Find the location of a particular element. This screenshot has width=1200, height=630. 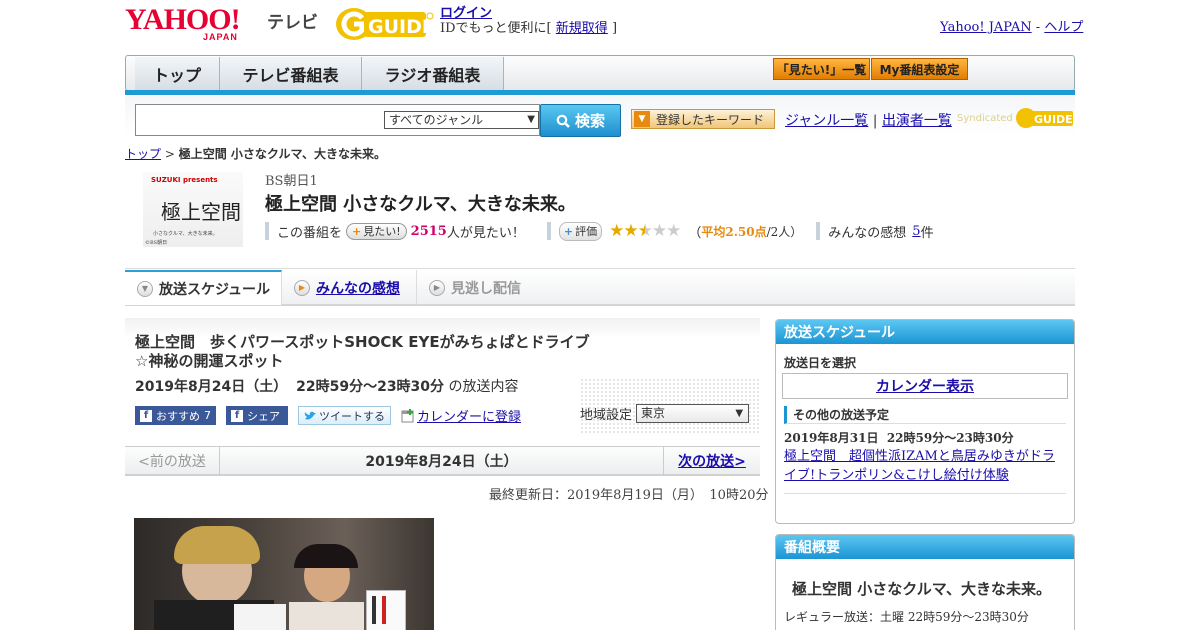

station-name: BS朝日1 is located at coordinates (291, 181).